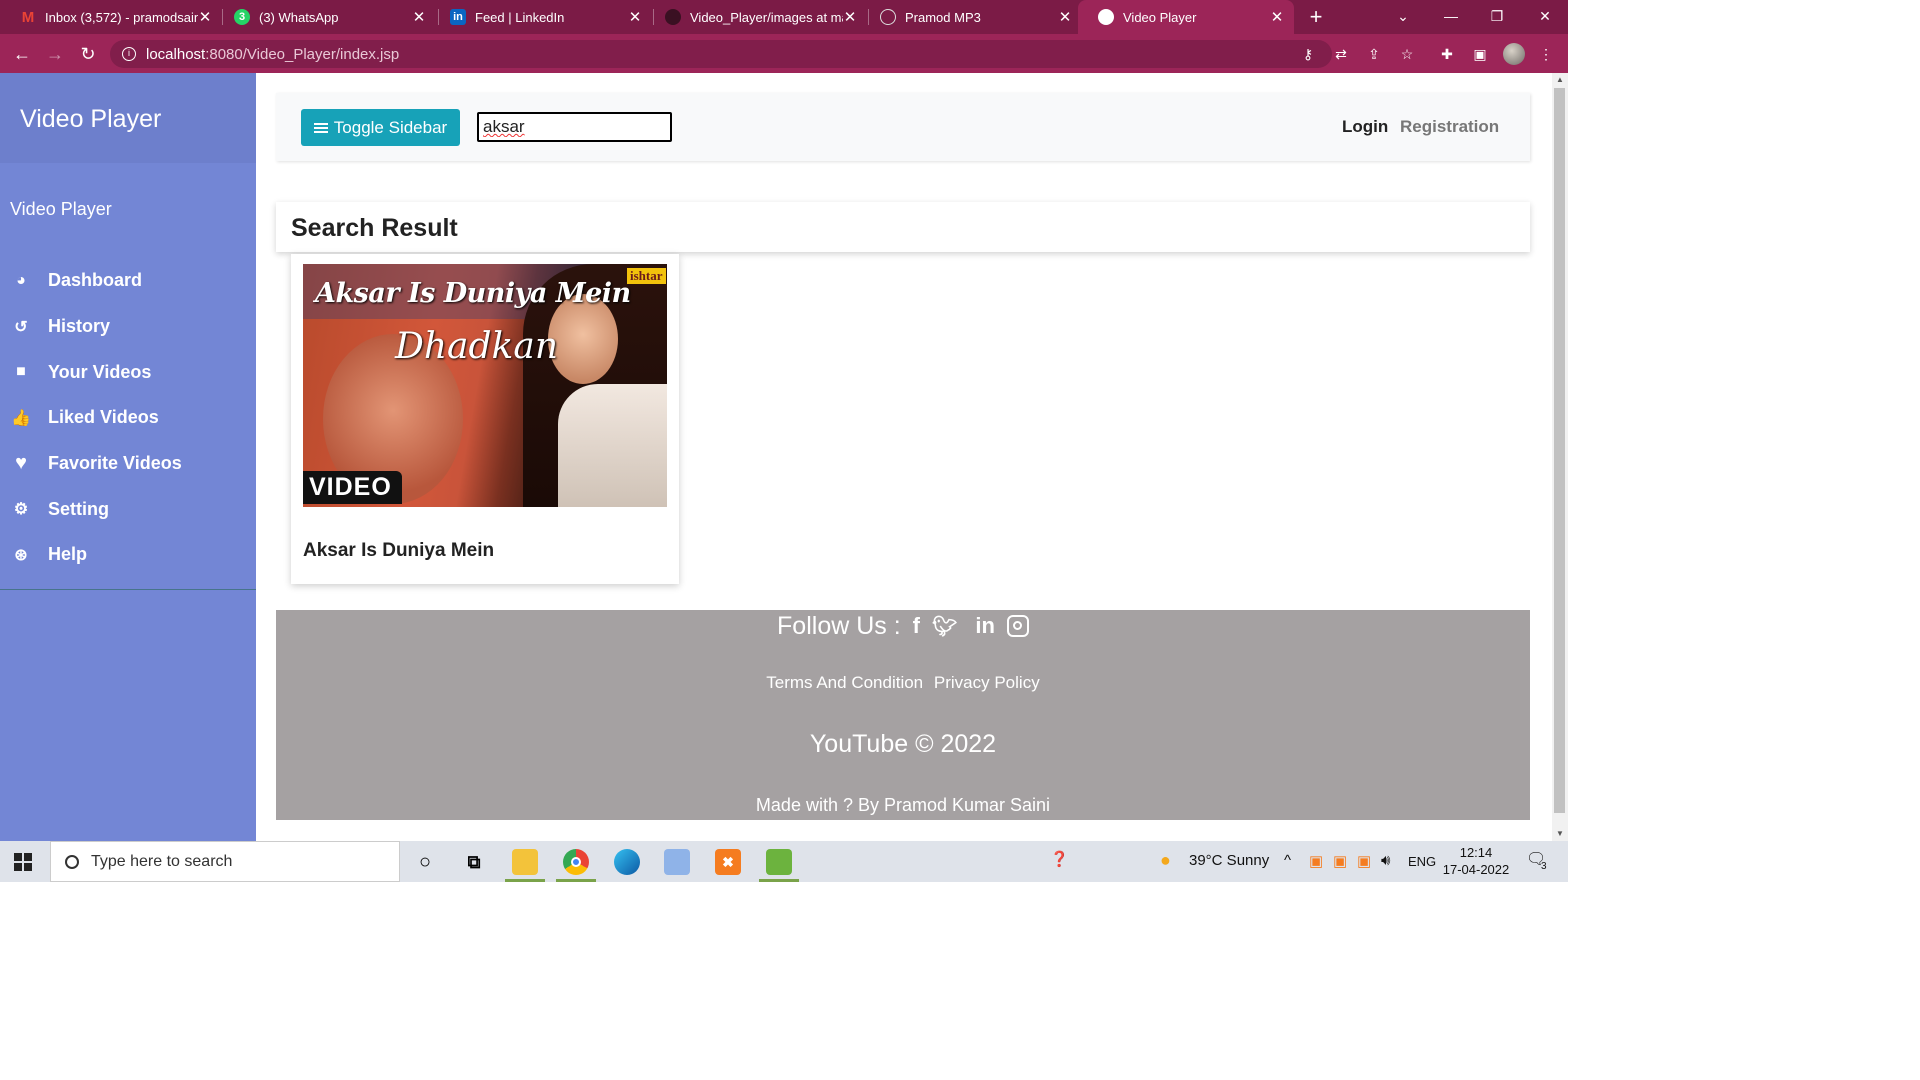 The height and width of the screenshot is (1080, 1920). I want to click on profile-avatar, so click(1514, 54).